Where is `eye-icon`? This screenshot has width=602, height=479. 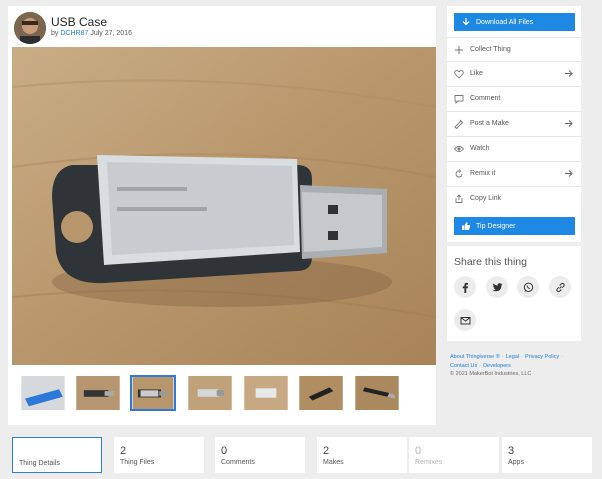 eye-icon is located at coordinates (459, 149).